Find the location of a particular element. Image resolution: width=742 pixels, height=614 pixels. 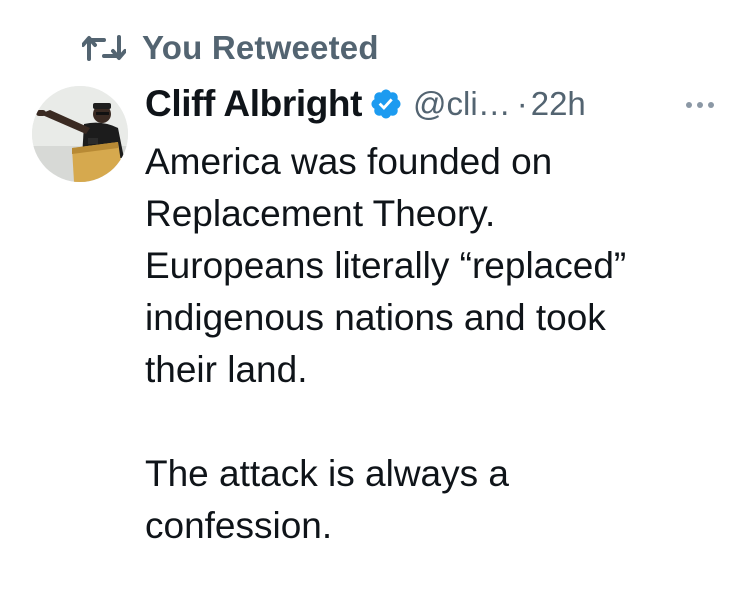

more-options-button is located at coordinates (700, 105).